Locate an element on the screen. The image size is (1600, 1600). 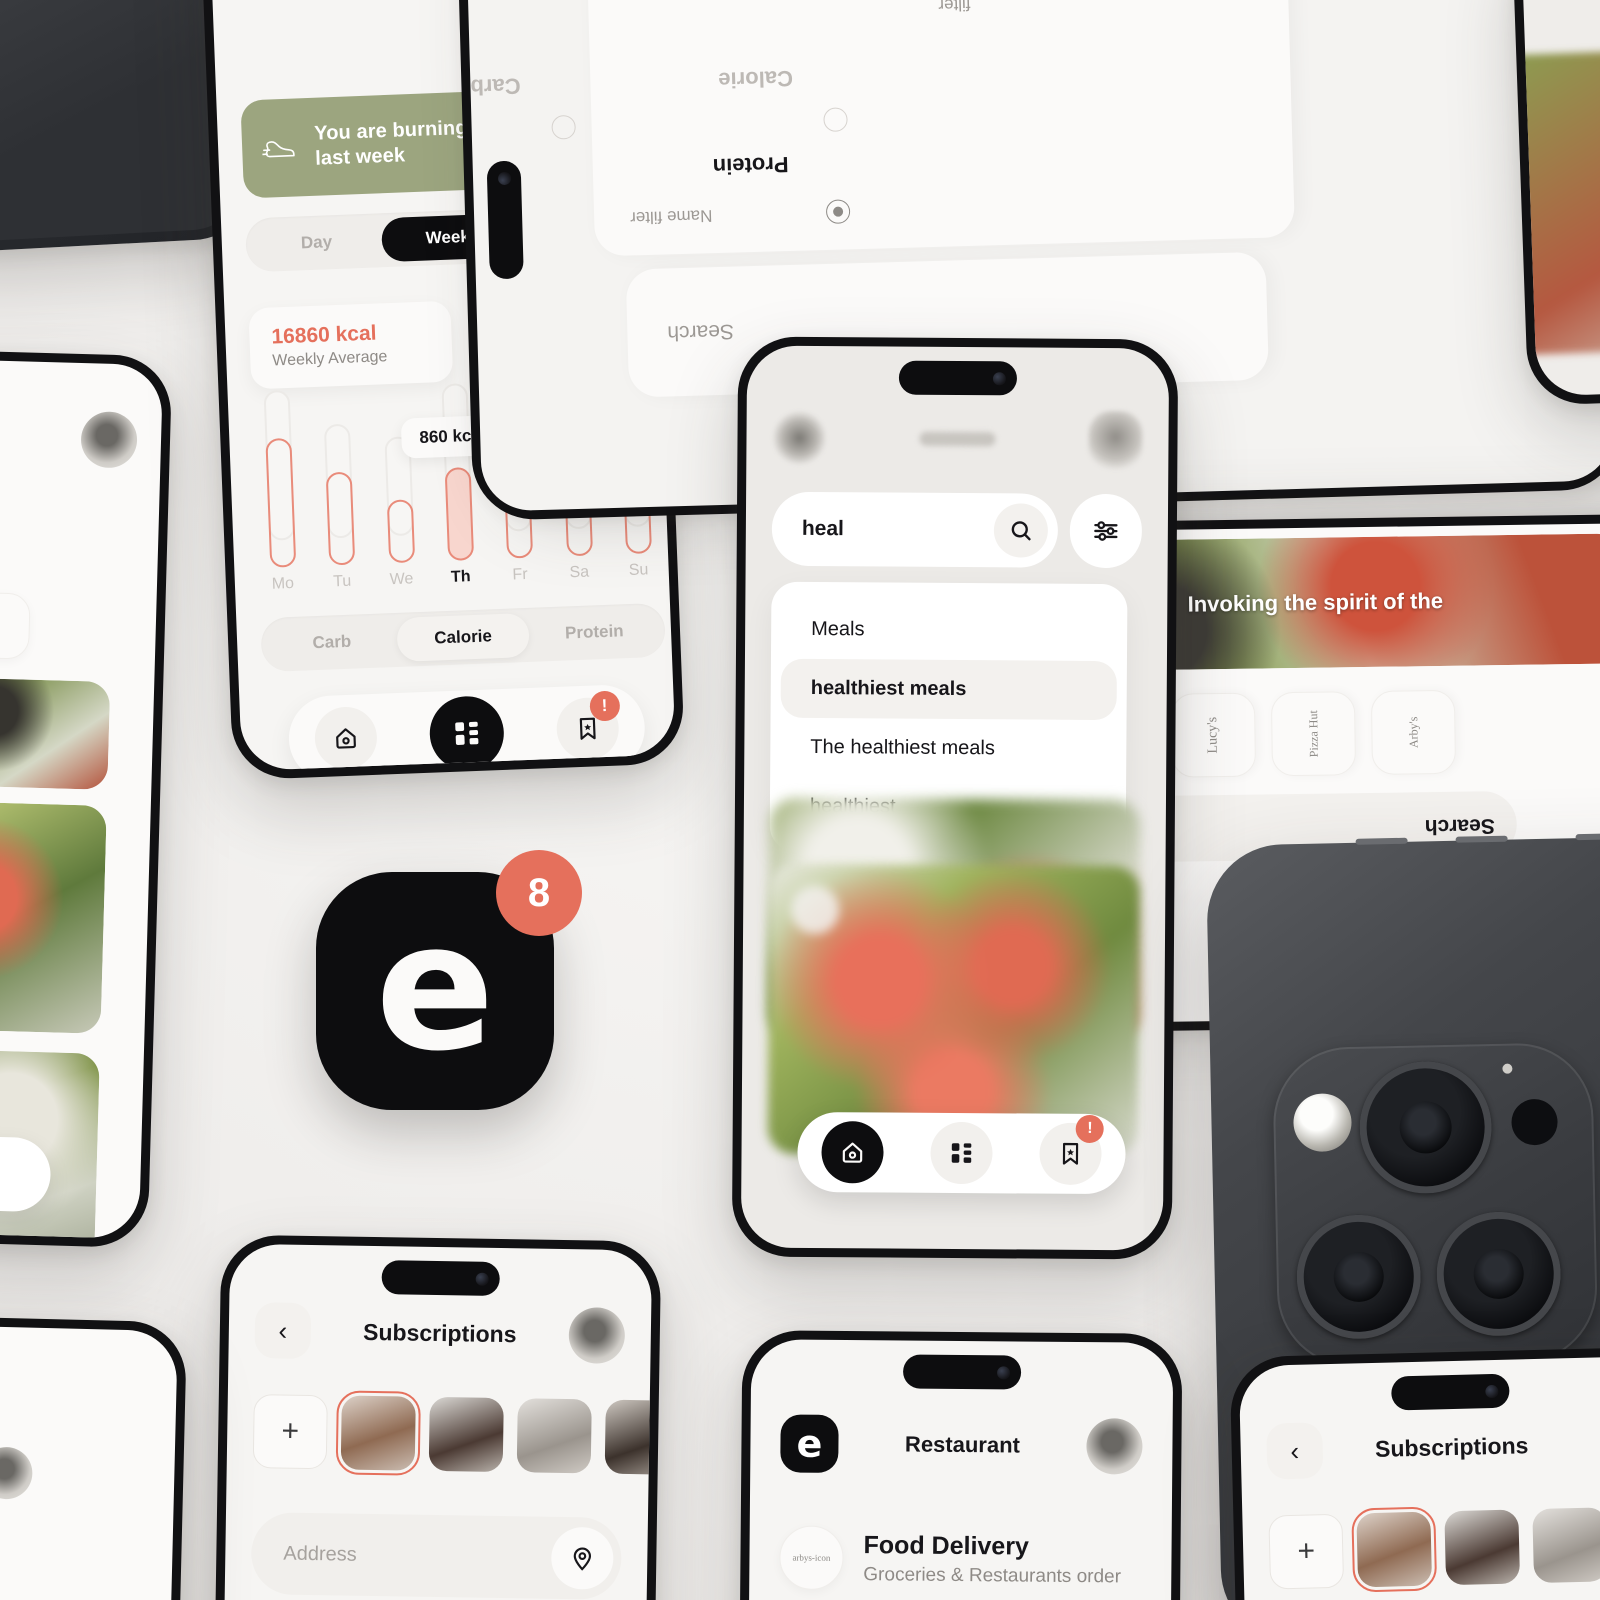
bottom-nav: ! is located at coordinates (467, 727).